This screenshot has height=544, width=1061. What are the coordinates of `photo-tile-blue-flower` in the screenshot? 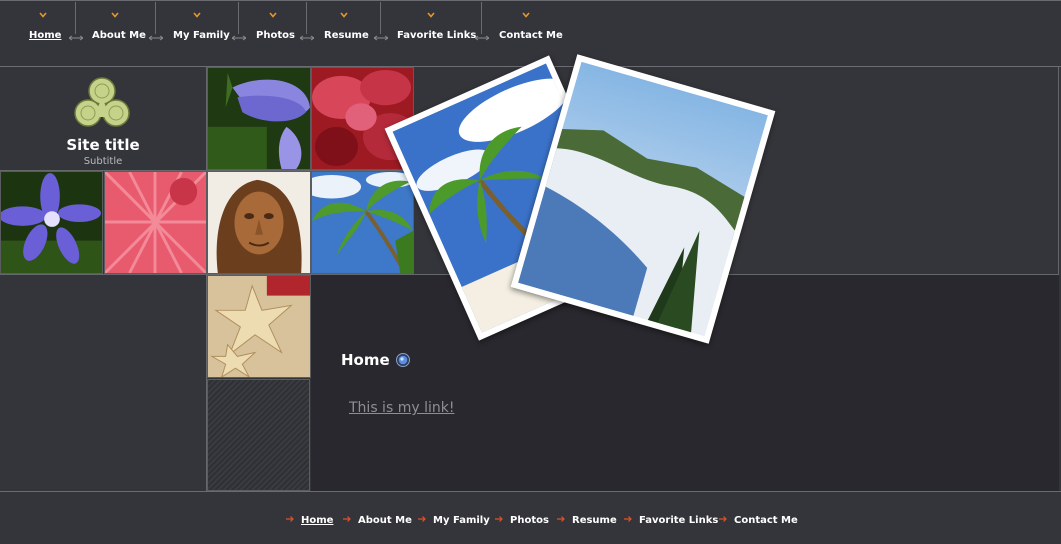 It's located at (51, 222).